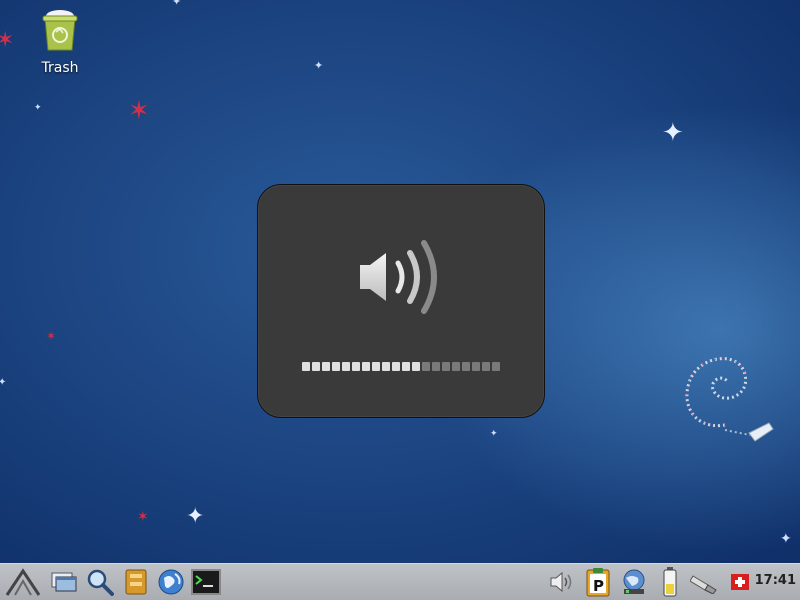 The height and width of the screenshot is (600, 800). I want to click on application-menu-button, so click(23, 582).